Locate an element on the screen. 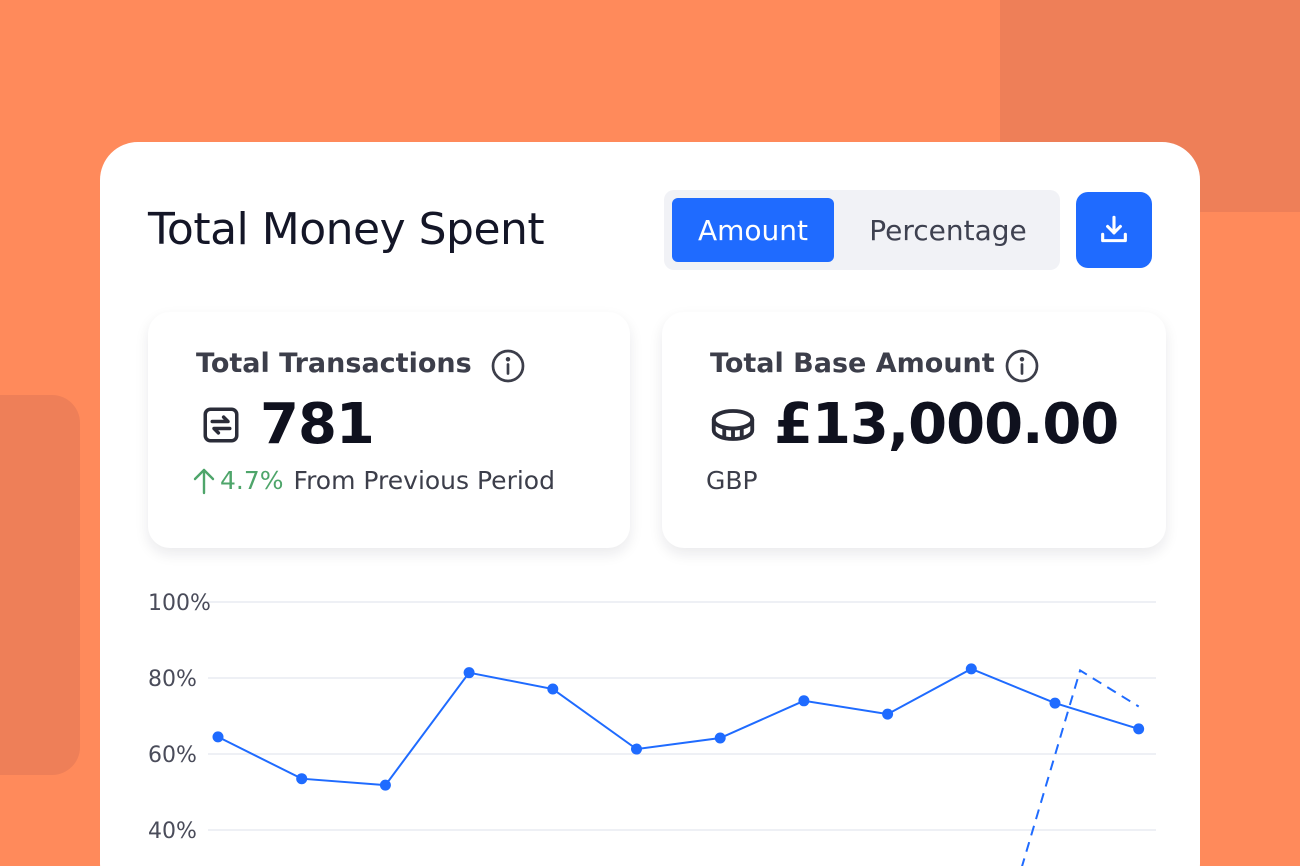 The image size is (1300, 866). forecast-line is located at coordinates (1080, 767).